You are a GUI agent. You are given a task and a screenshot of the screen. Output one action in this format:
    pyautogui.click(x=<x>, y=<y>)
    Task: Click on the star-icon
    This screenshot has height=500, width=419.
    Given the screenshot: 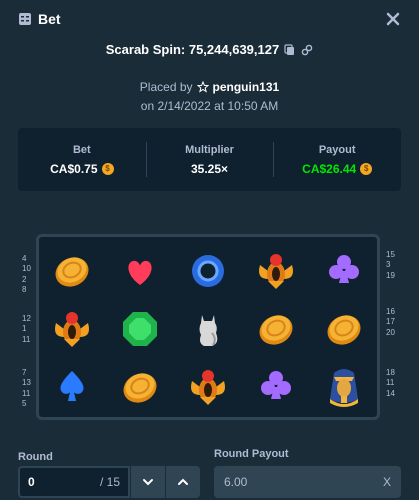 What is the action you would take?
    pyautogui.click(x=202, y=87)
    